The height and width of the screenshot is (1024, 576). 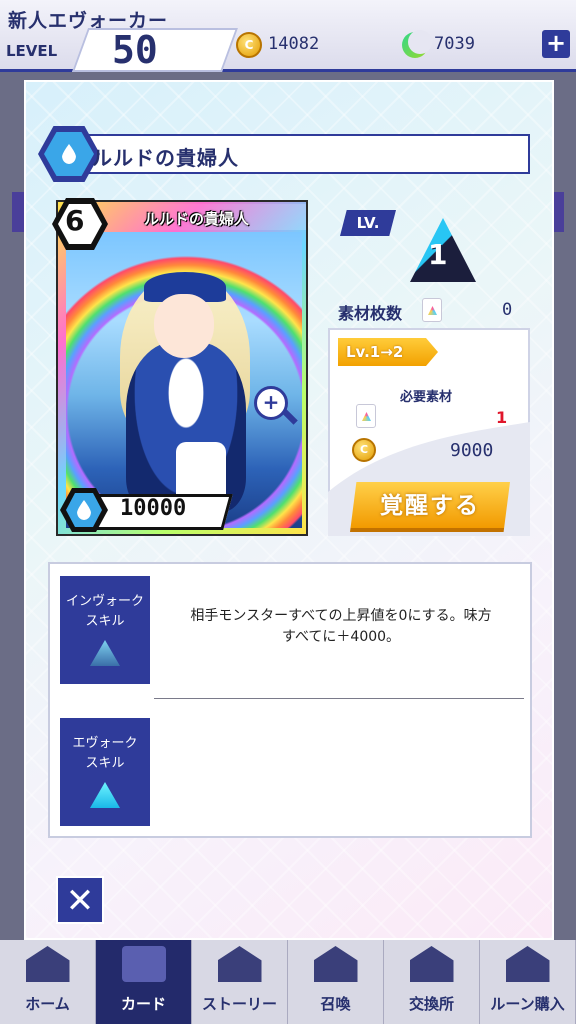 I want to click on nav-label: ホーム, so click(x=47, y=1004).